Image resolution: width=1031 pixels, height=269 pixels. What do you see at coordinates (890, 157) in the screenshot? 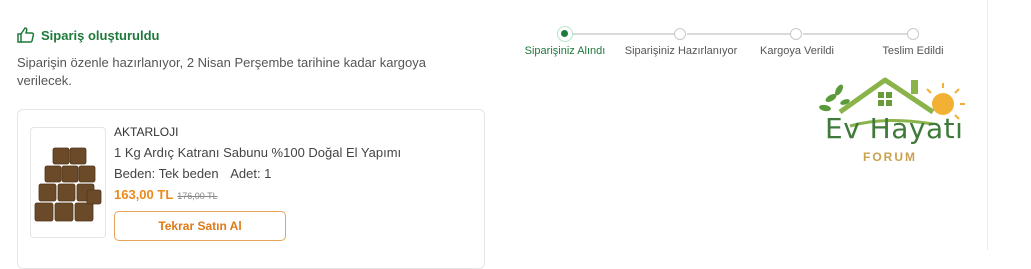
I see `watermark-subtitle: FORUM` at bounding box center [890, 157].